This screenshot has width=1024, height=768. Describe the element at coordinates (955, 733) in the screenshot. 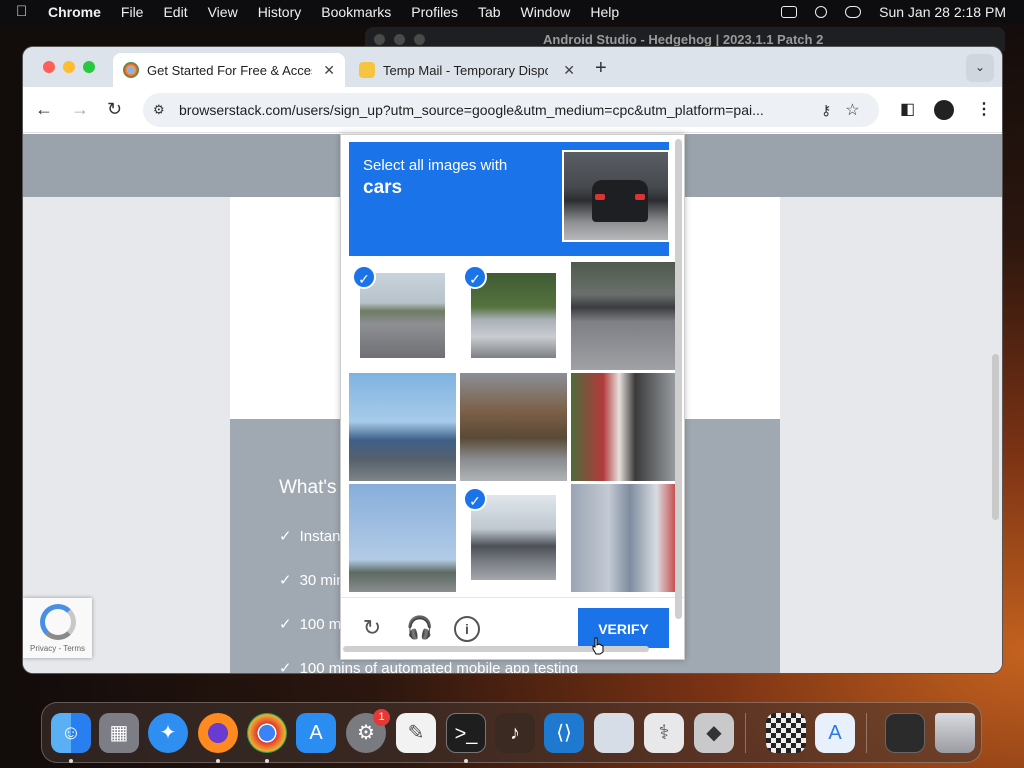

I see `trash-icon` at that location.